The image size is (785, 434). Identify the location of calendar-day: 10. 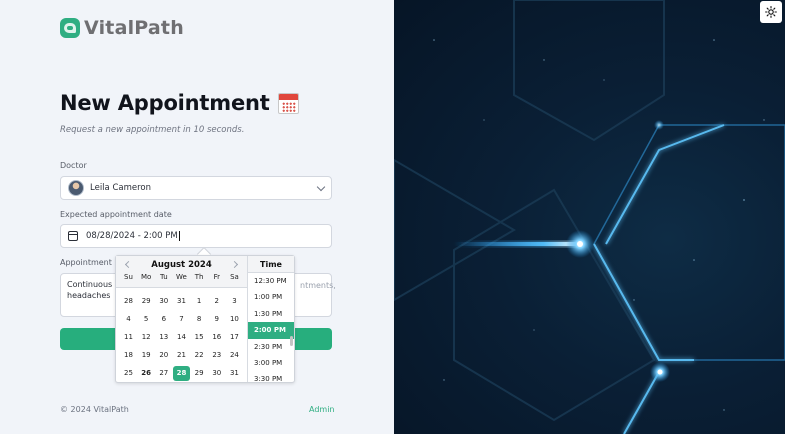
(234, 319).